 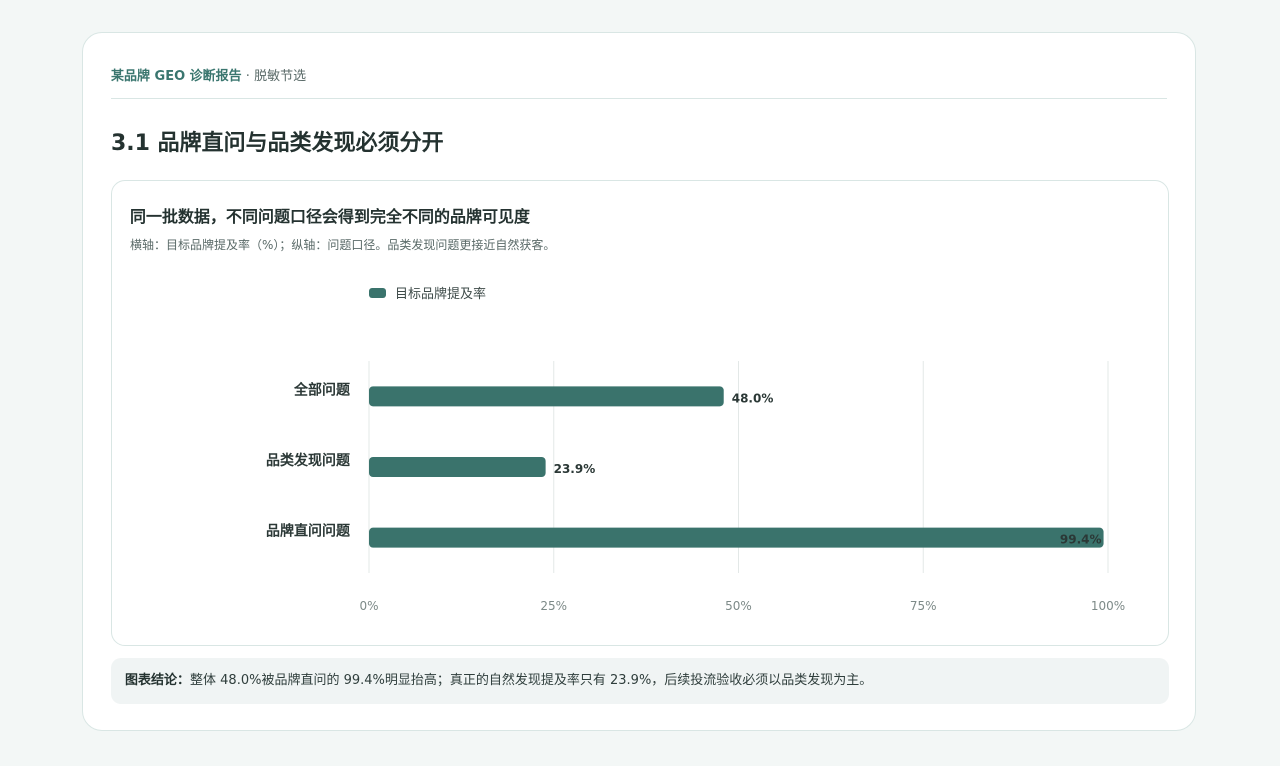 What do you see at coordinates (308, 460) in the screenshot?
I see `y-category-label: 品类发现问题` at bounding box center [308, 460].